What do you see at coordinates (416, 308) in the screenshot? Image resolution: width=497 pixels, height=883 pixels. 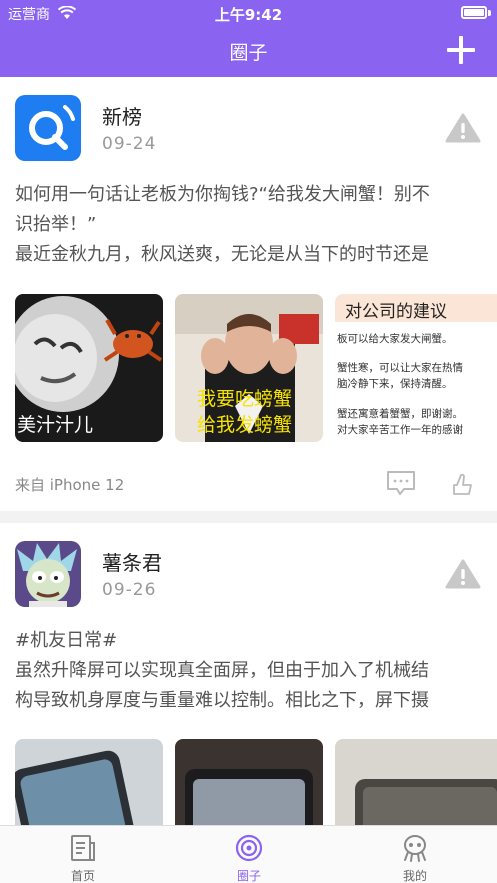 I see `document-title: 对公司的建议` at bounding box center [416, 308].